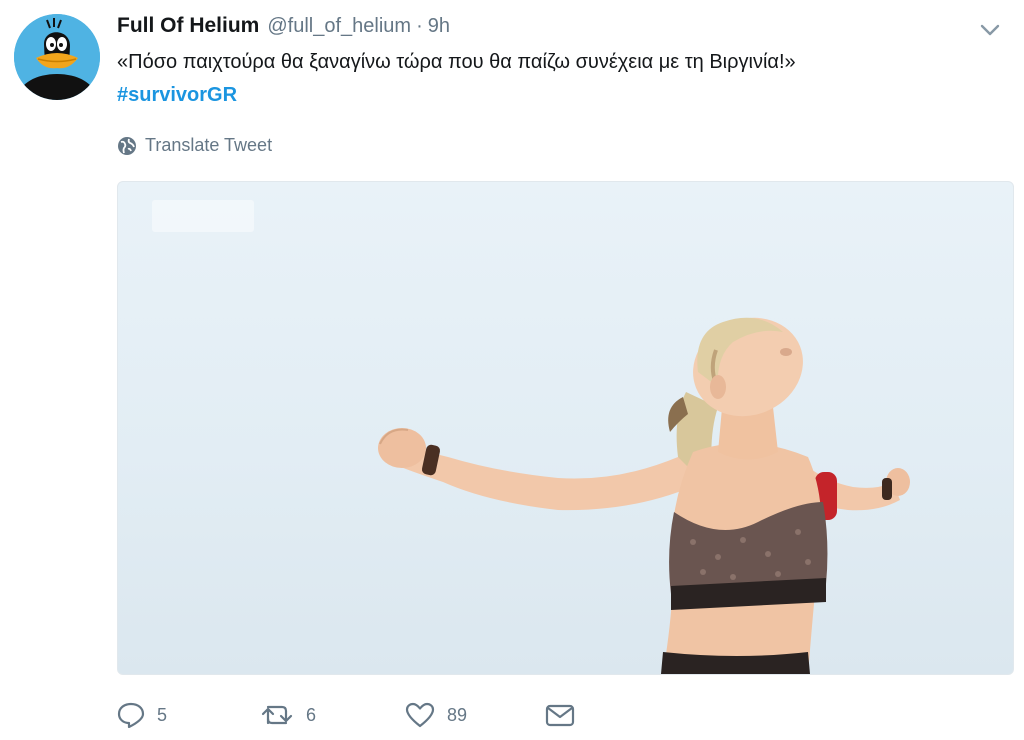  What do you see at coordinates (457, 714) in the screenshot?
I see `like-count: 89` at bounding box center [457, 714].